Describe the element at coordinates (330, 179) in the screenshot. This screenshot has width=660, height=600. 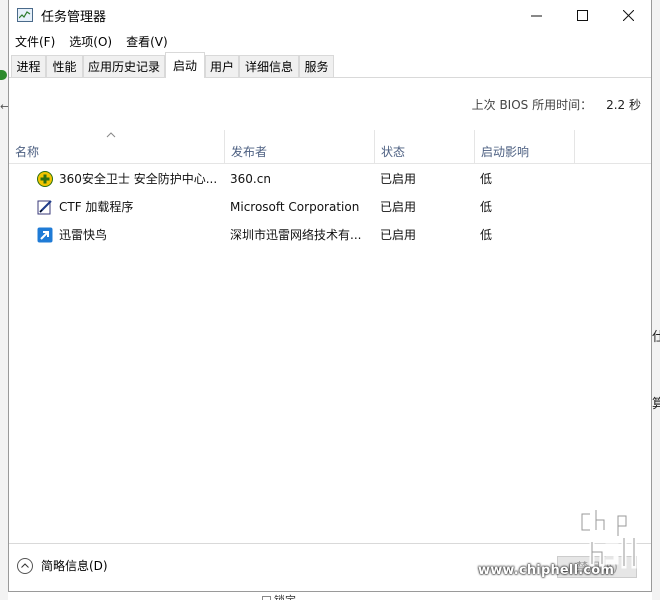
I see `table-row: 360安全卫士 安全防护中心... 360.cn 已启用 低` at that location.